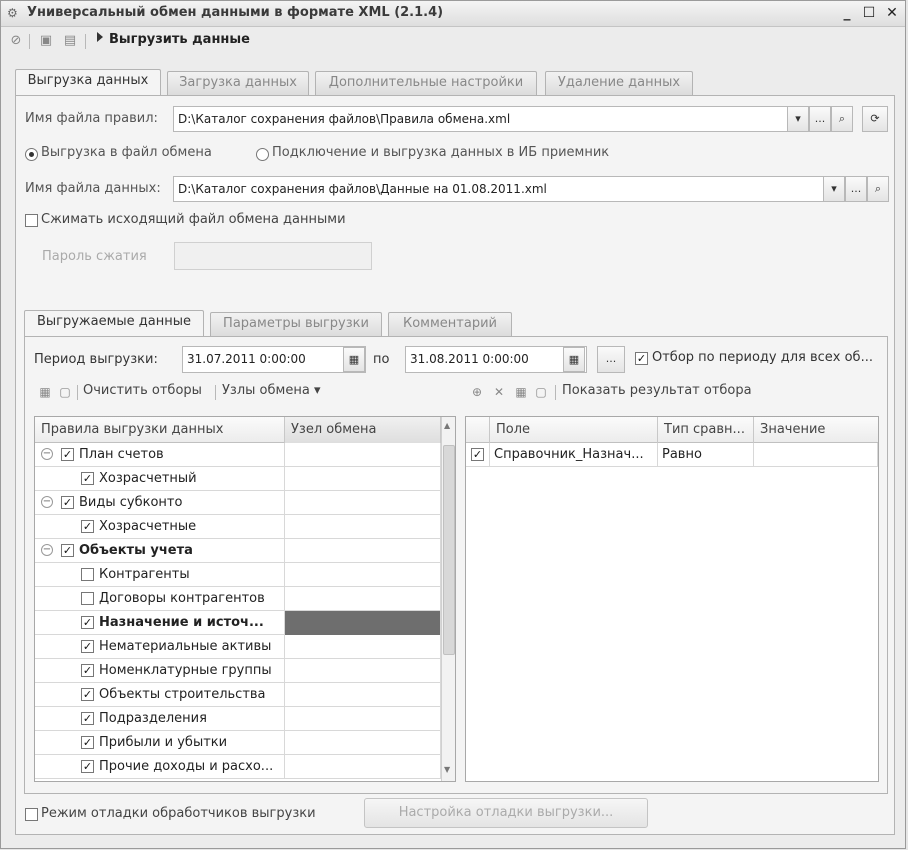 This screenshot has width=908, height=850. I want to click on column-header-value: Значение, so click(816, 430).